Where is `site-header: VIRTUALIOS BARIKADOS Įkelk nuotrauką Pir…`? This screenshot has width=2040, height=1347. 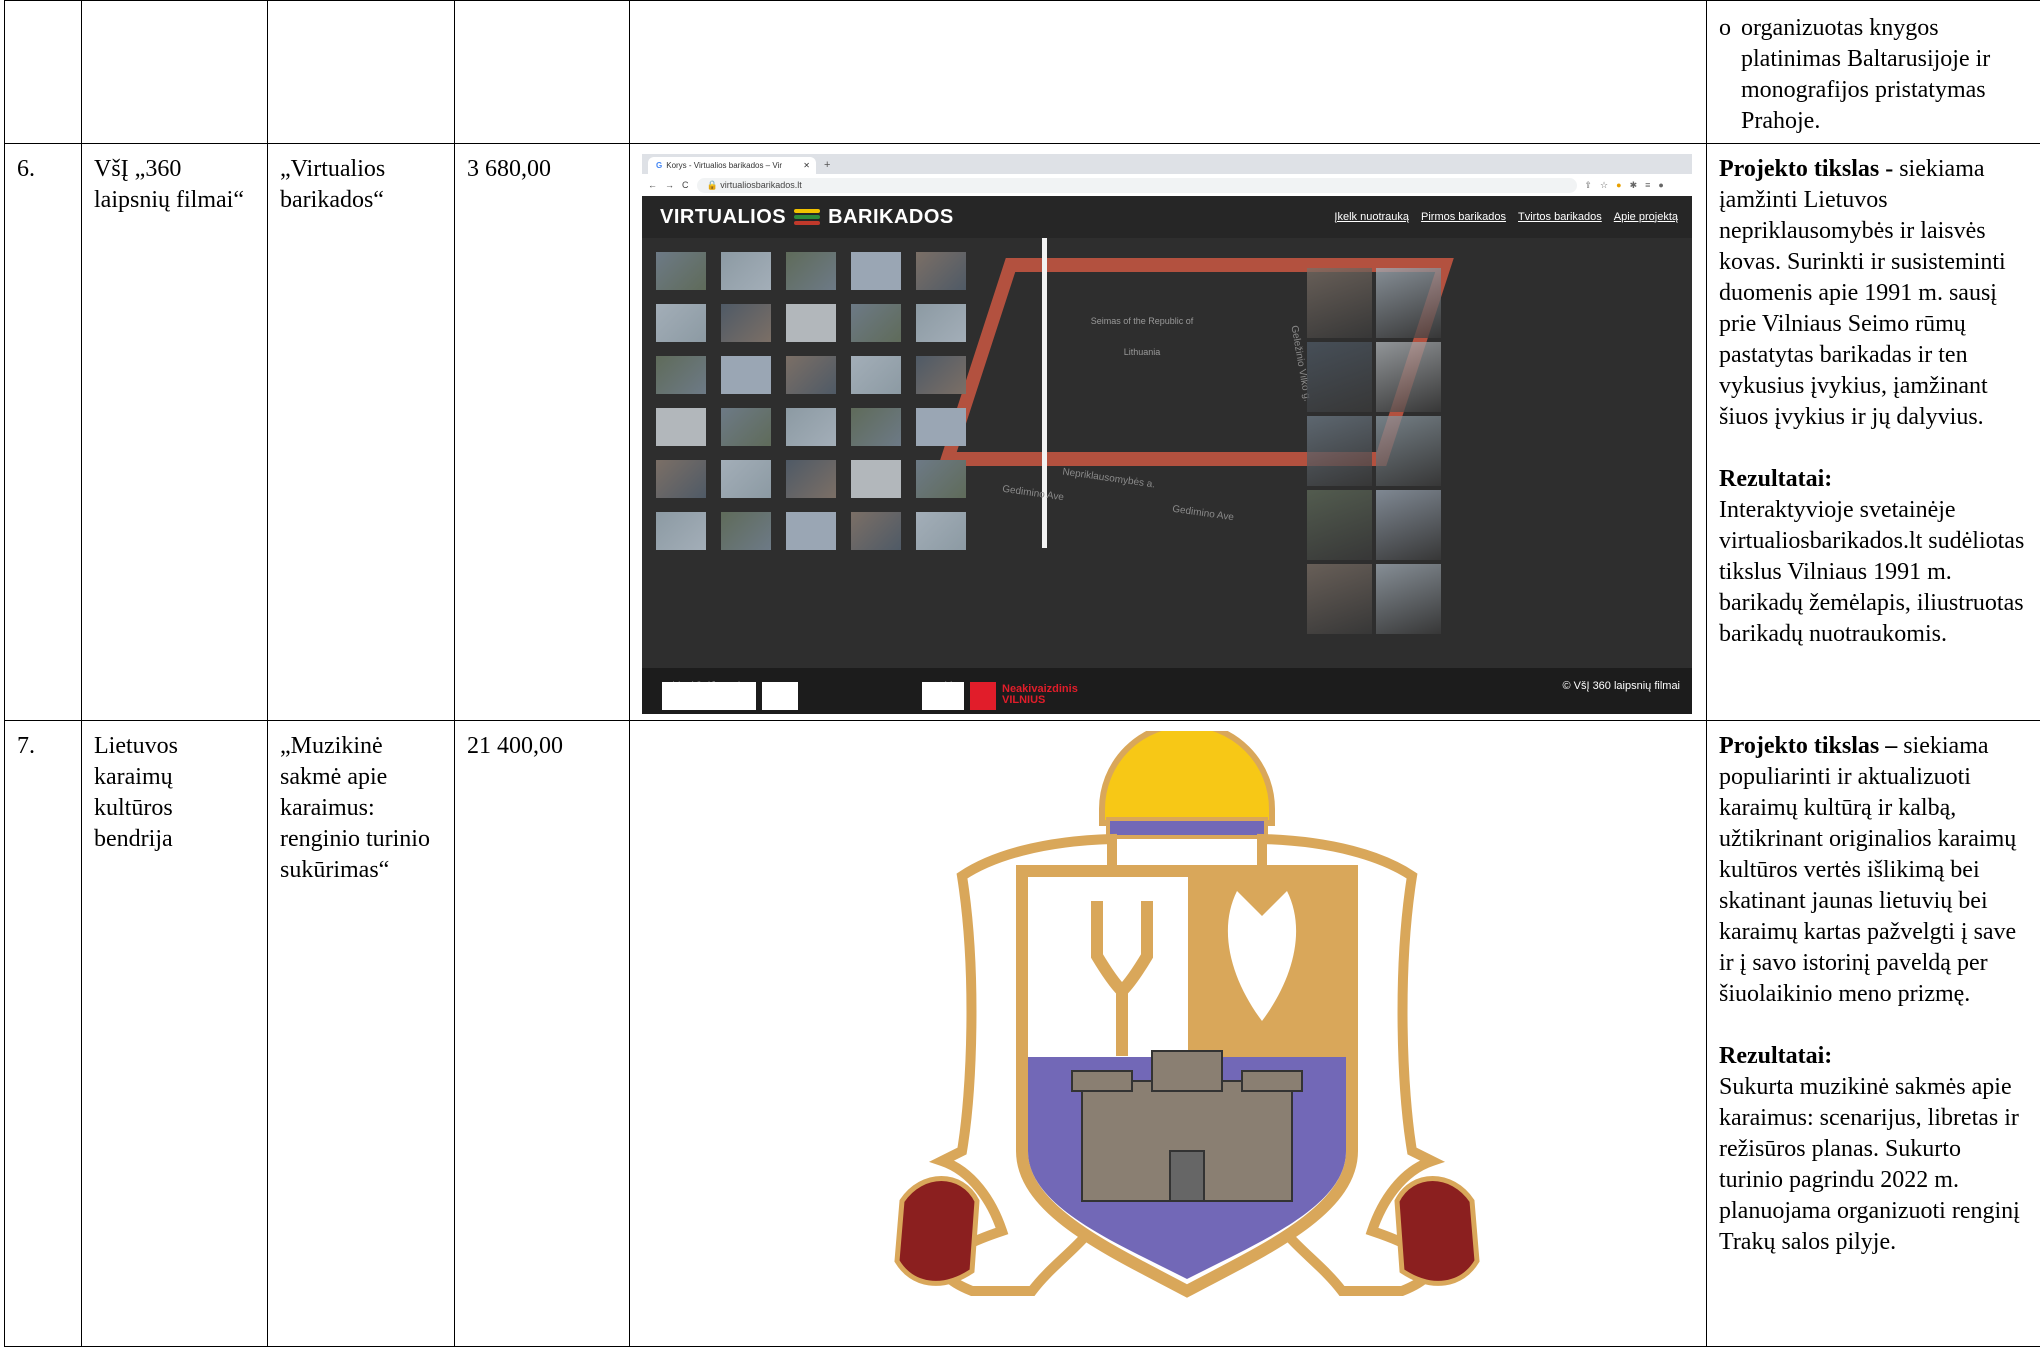 site-header: VIRTUALIOS BARIKADOS Įkelk nuotrauką Pir… is located at coordinates (1167, 217).